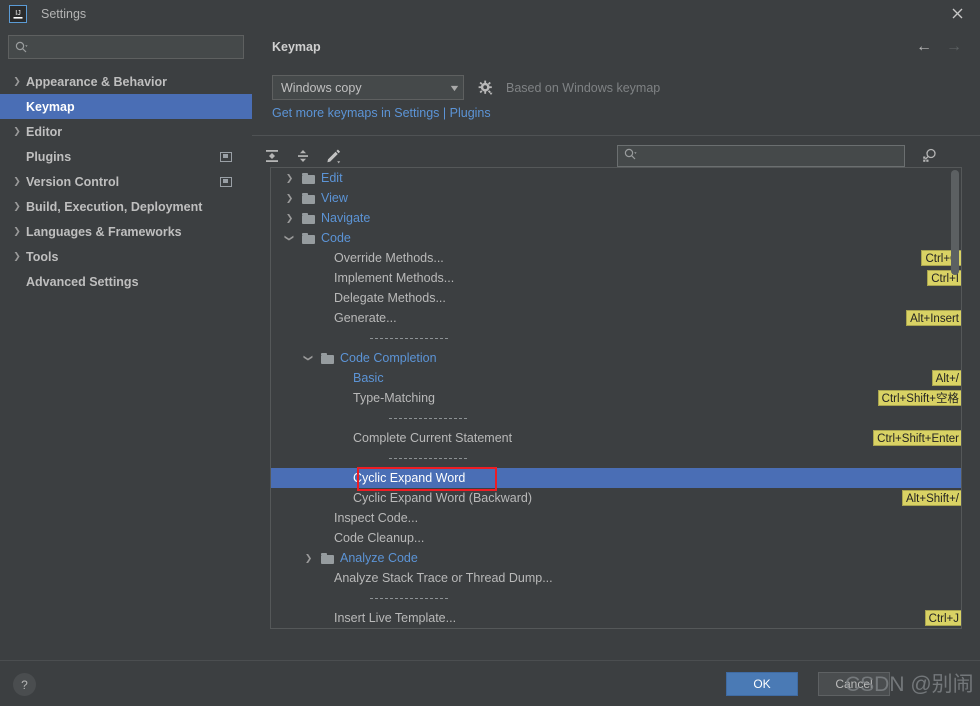 Image resolution: width=980 pixels, height=706 pixels. What do you see at coordinates (296, 47) in the screenshot?
I see `page-title: Keymap` at bounding box center [296, 47].